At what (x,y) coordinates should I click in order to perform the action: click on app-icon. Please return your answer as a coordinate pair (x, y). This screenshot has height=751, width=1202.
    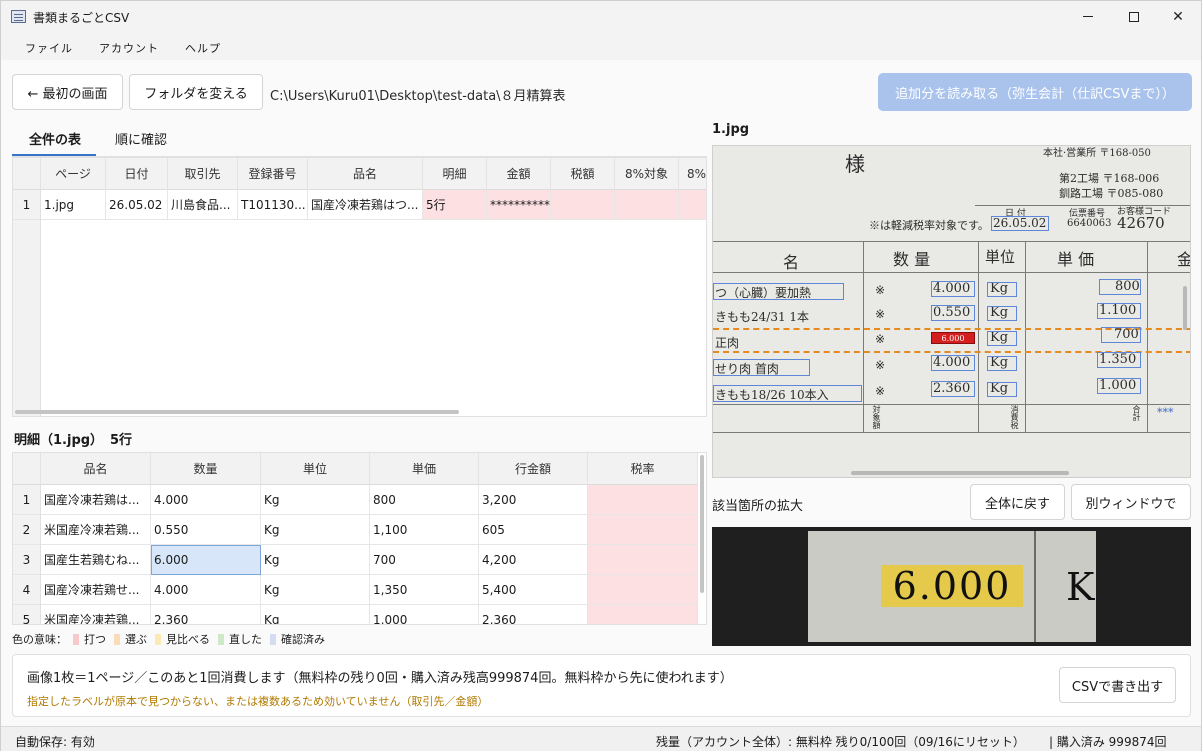
    Looking at the image, I should click on (18, 16).